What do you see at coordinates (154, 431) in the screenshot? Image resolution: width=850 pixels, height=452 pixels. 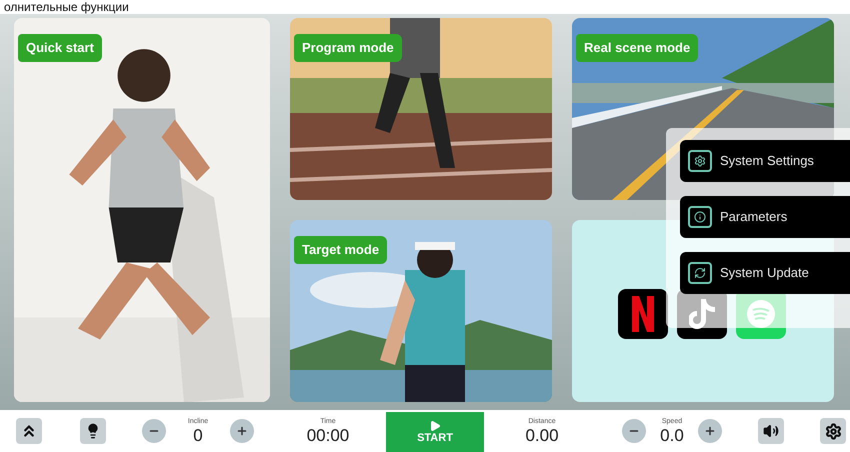 I see `incline-minus-button` at bounding box center [154, 431].